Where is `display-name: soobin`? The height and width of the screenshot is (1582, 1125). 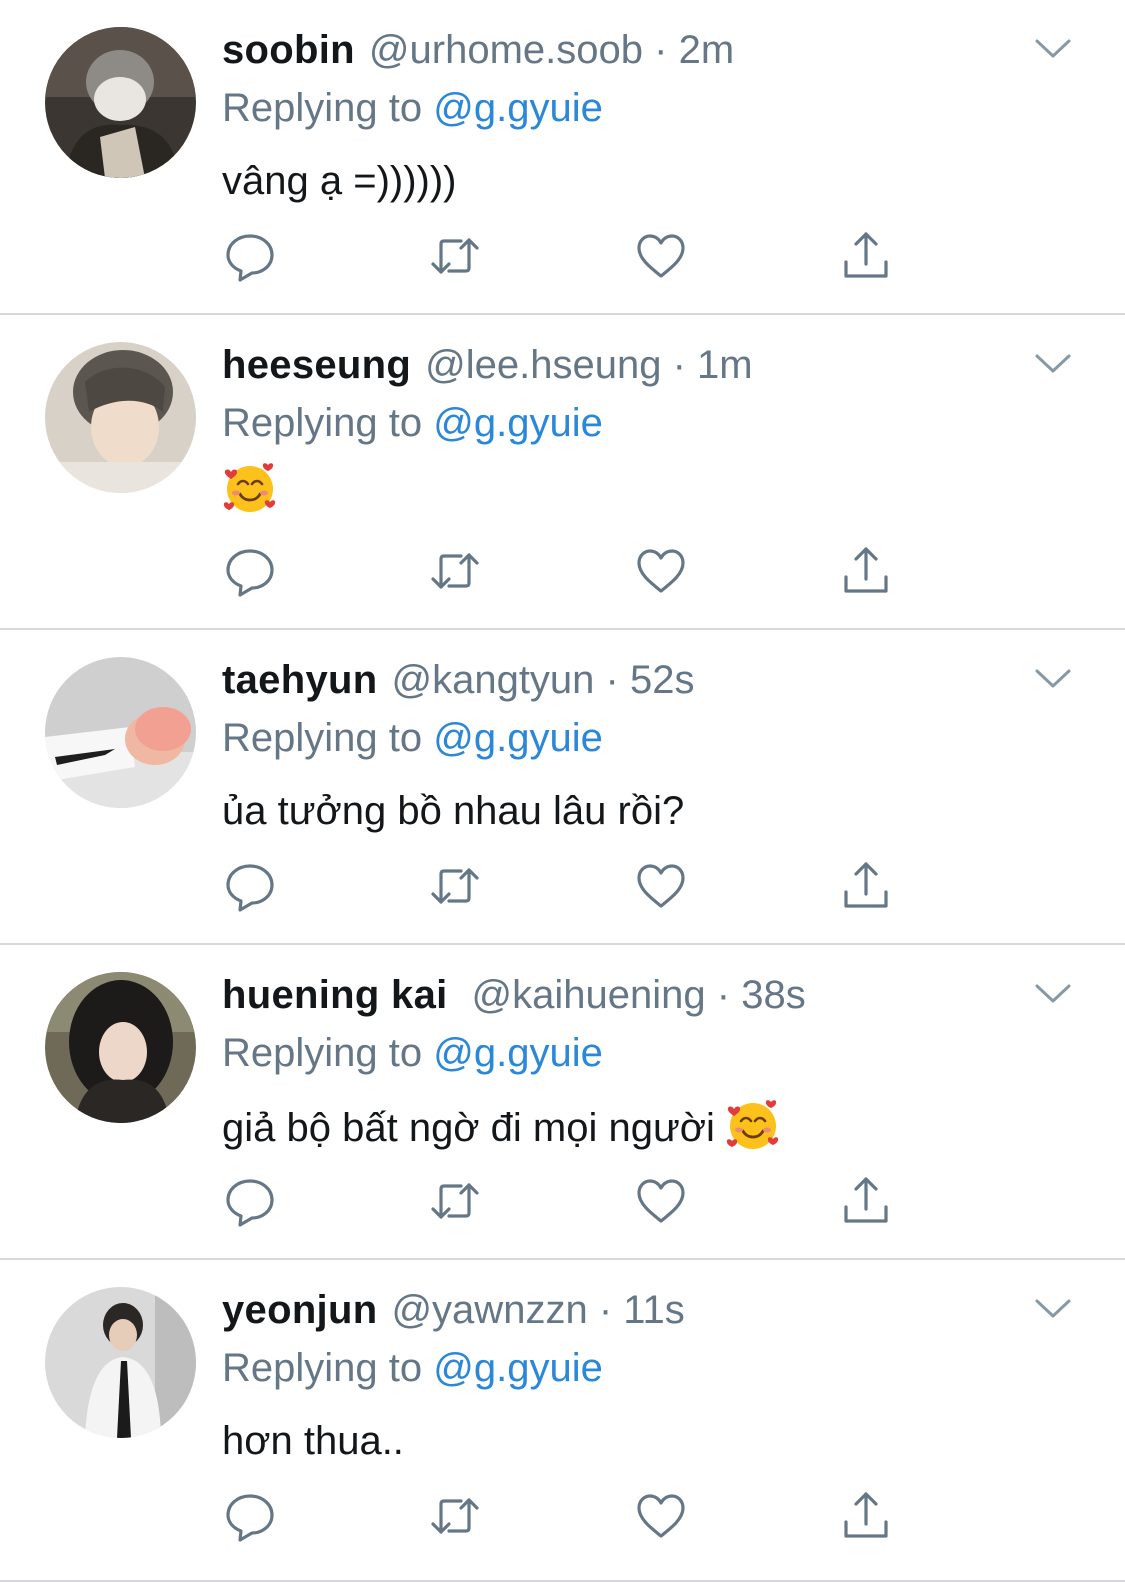
display-name: soobin is located at coordinates (288, 50).